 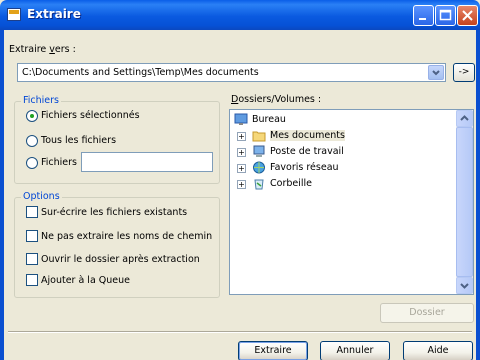 I want to click on cancel-button: Annuler, so click(x=355, y=350).